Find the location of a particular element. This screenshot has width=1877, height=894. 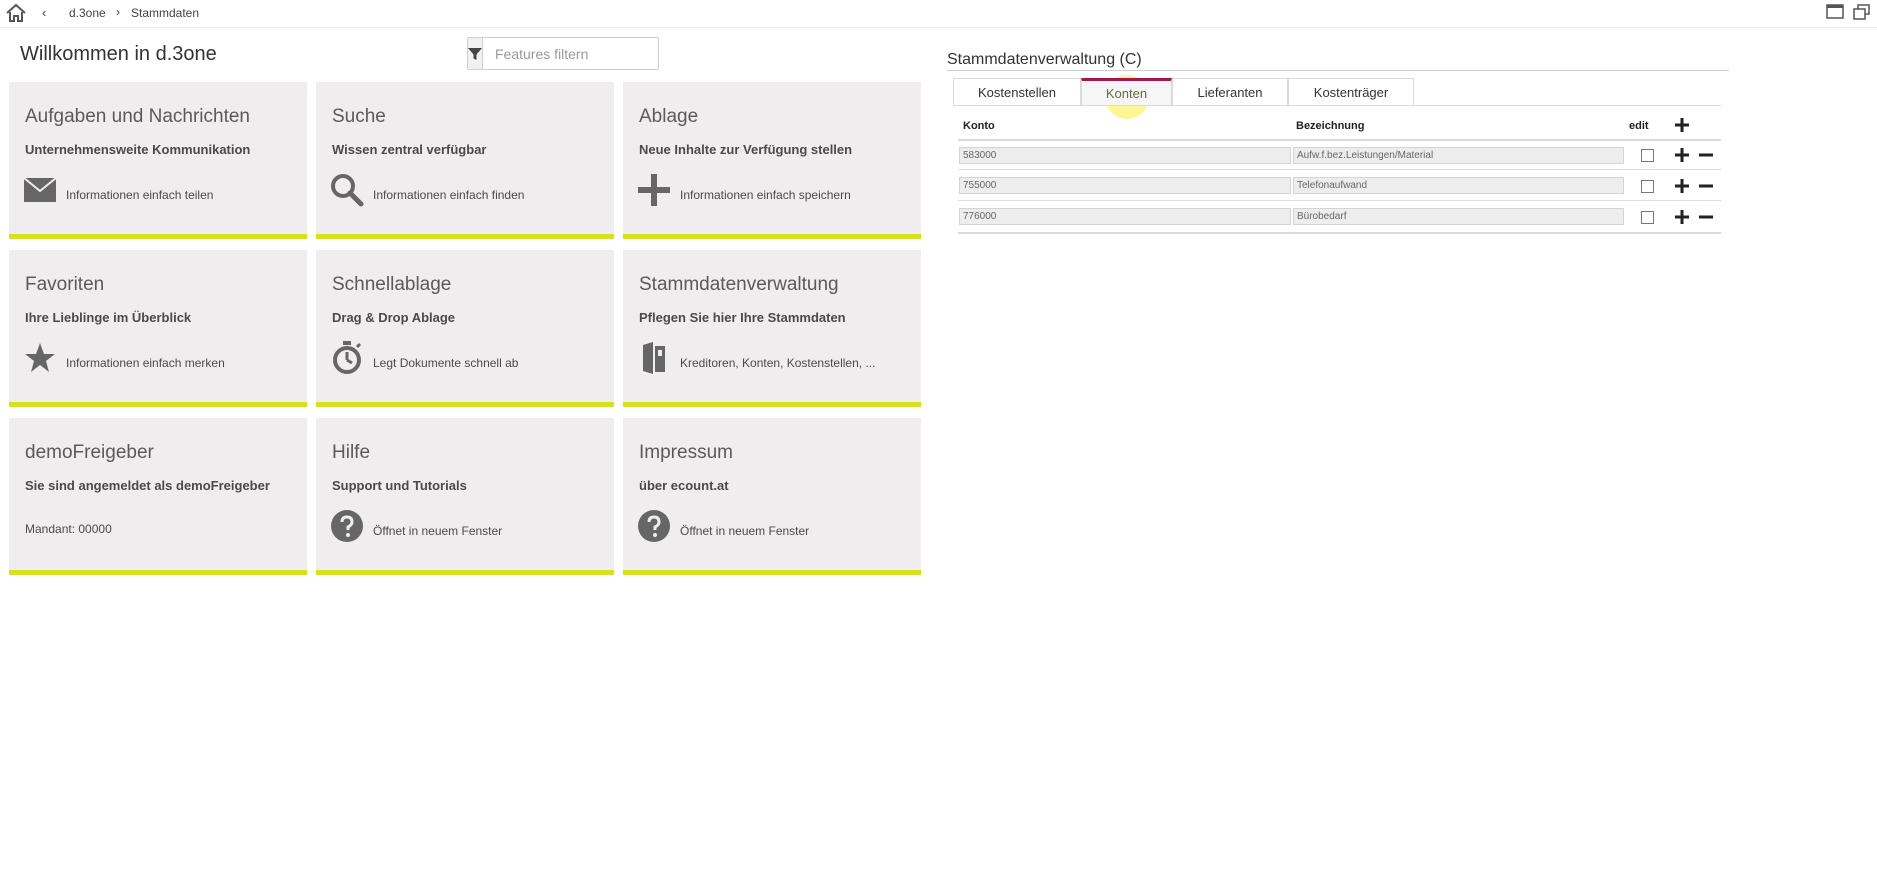

binder-icon is located at coordinates (654, 358).